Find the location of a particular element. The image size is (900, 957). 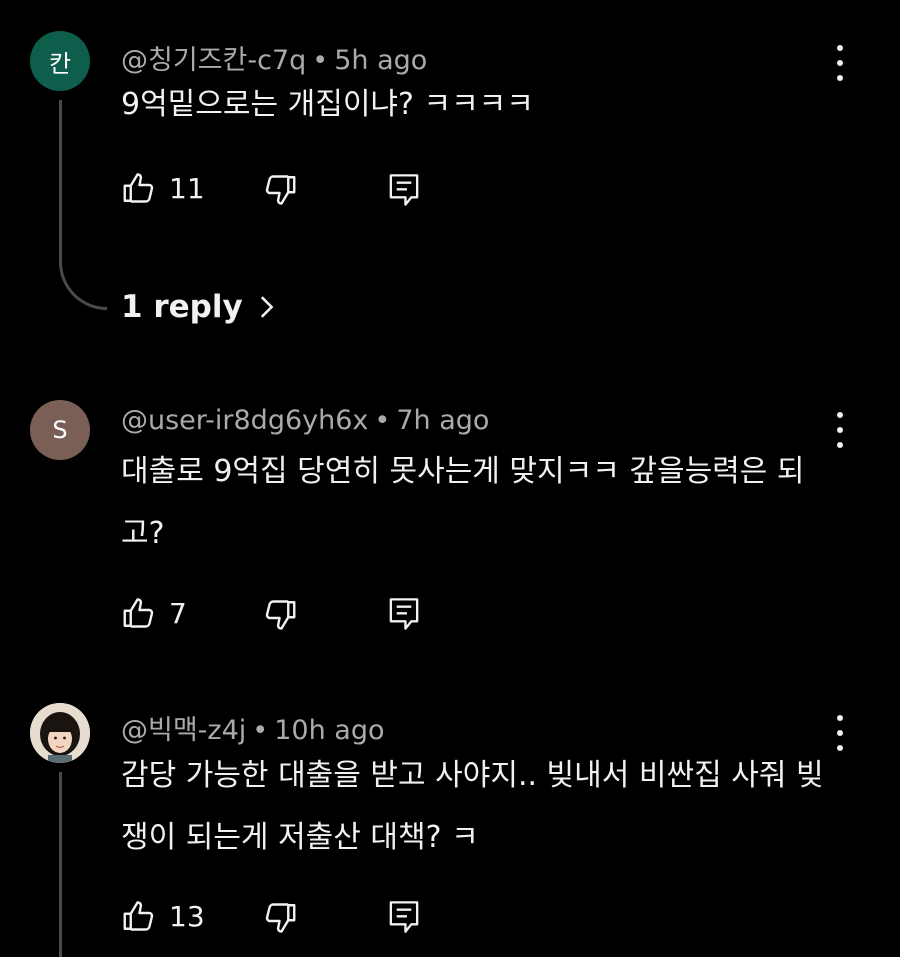

comment-meta: @빅맥-z4j • 10h ago is located at coordinates (252, 727).